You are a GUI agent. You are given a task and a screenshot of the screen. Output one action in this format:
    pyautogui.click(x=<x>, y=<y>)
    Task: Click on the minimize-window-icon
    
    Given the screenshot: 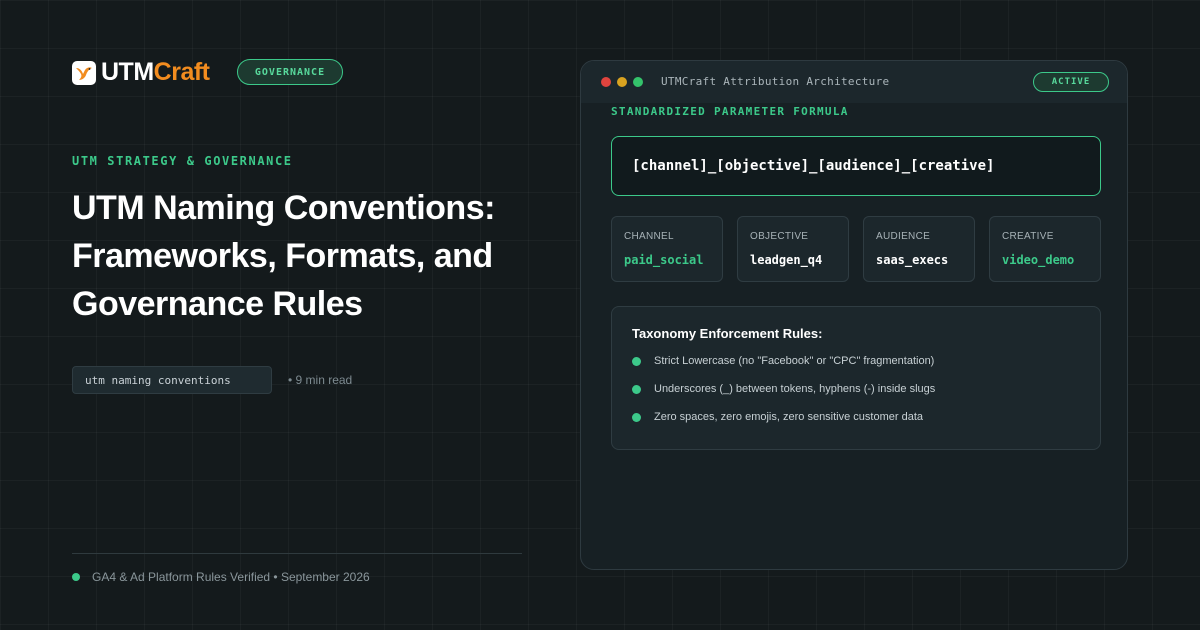 What is the action you would take?
    pyautogui.click(x=622, y=82)
    